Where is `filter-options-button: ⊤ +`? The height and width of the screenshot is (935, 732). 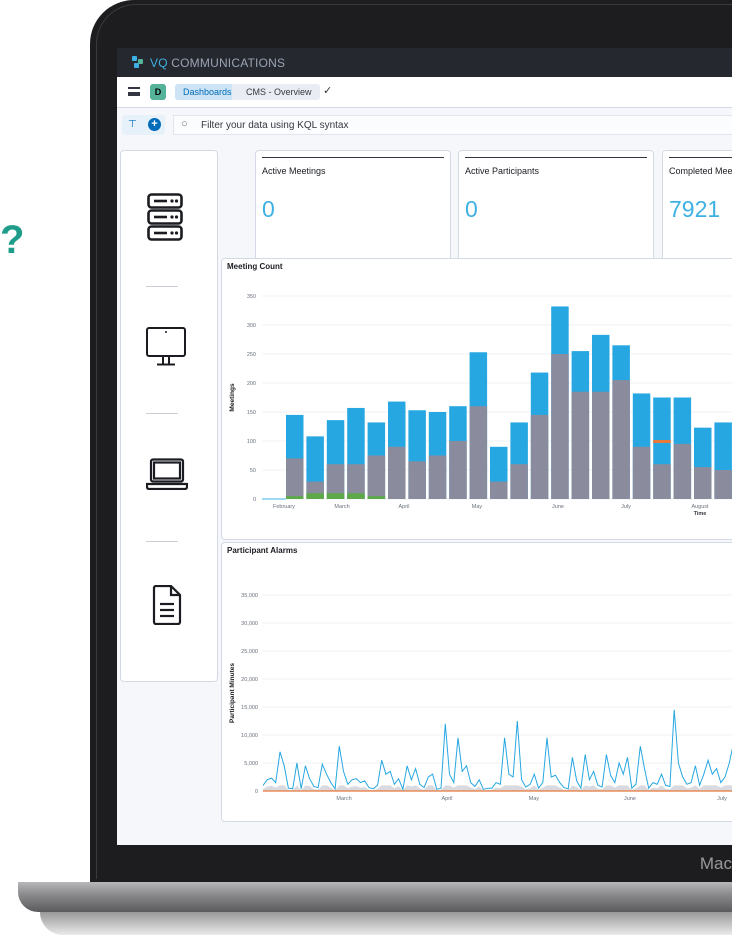 filter-options-button: ⊤ + is located at coordinates (143, 125).